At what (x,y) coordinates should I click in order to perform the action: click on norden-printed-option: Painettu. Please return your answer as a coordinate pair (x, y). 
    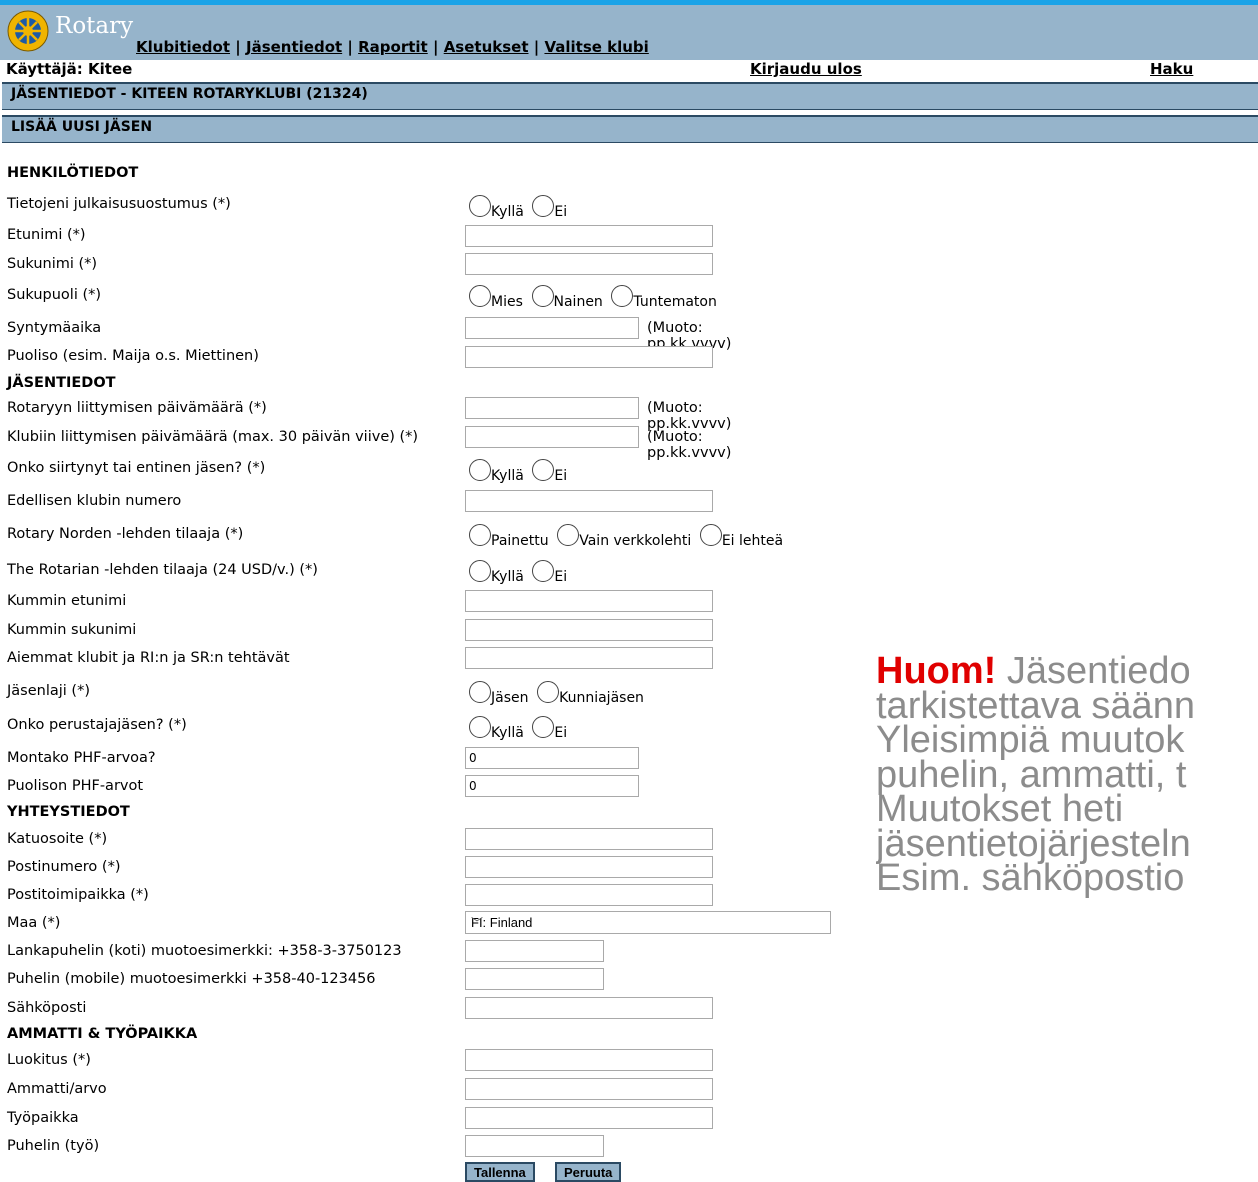
    Looking at the image, I should click on (509, 536).